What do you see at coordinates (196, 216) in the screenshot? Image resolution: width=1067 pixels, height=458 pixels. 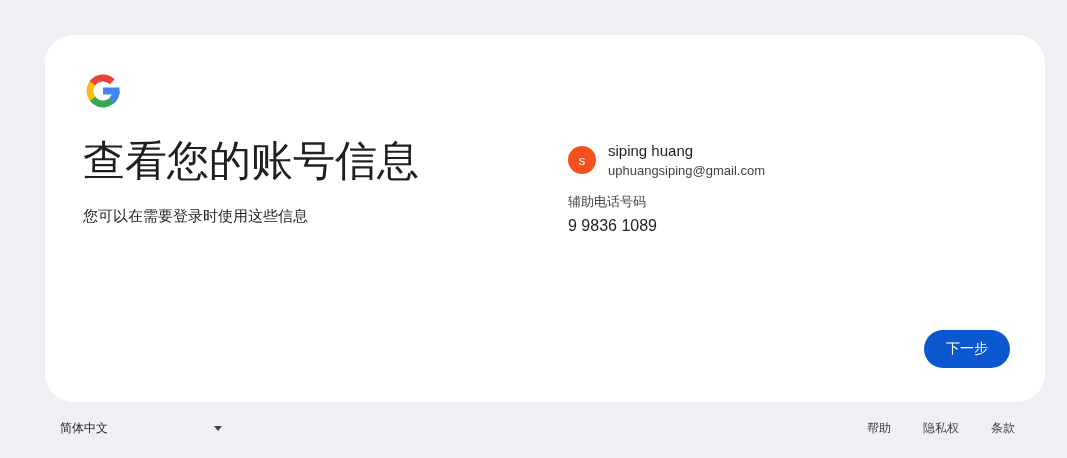 I see `subtitle: 您可以在需要登录时使用这些信息` at bounding box center [196, 216].